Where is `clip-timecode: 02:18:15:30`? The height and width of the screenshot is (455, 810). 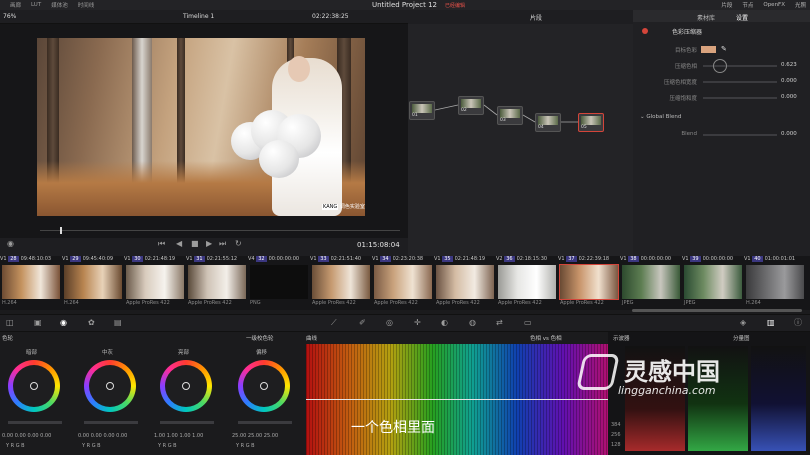 clip-timecode: 02:18:15:30 is located at coordinates (532, 259).